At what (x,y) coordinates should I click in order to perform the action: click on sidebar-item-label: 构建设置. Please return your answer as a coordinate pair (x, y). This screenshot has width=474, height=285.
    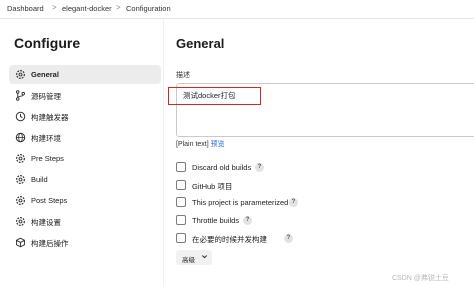
    Looking at the image, I should click on (46, 222).